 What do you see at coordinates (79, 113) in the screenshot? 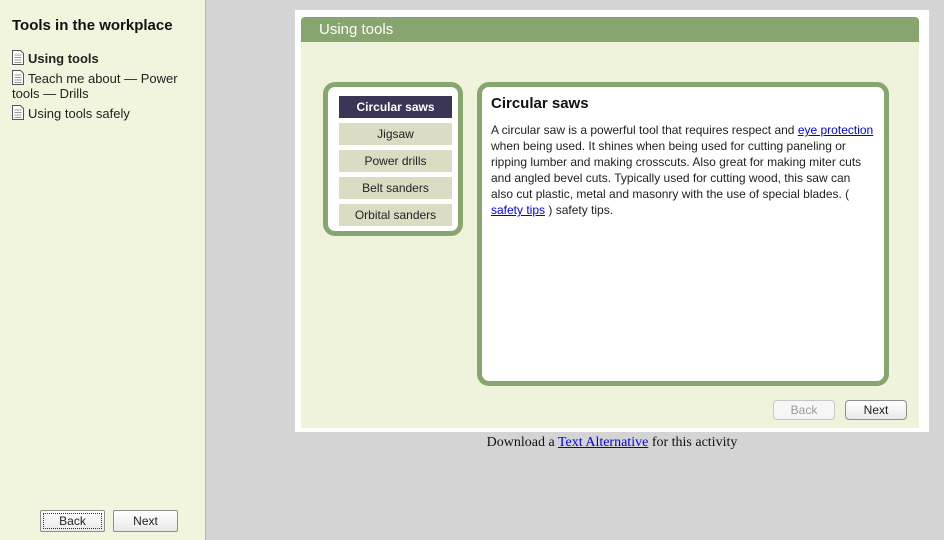
I see `toc-item-label: Using tools safely` at bounding box center [79, 113].